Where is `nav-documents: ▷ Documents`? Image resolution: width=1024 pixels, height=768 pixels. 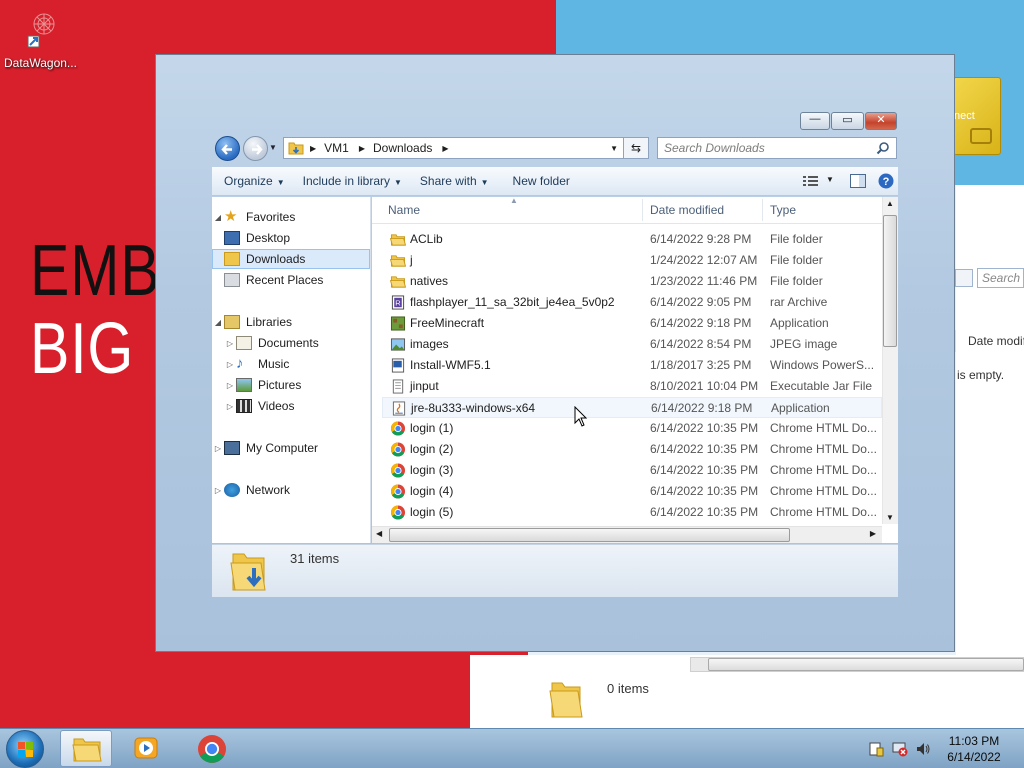
nav-documents: ▷ Documents is located at coordinates (291, 343).